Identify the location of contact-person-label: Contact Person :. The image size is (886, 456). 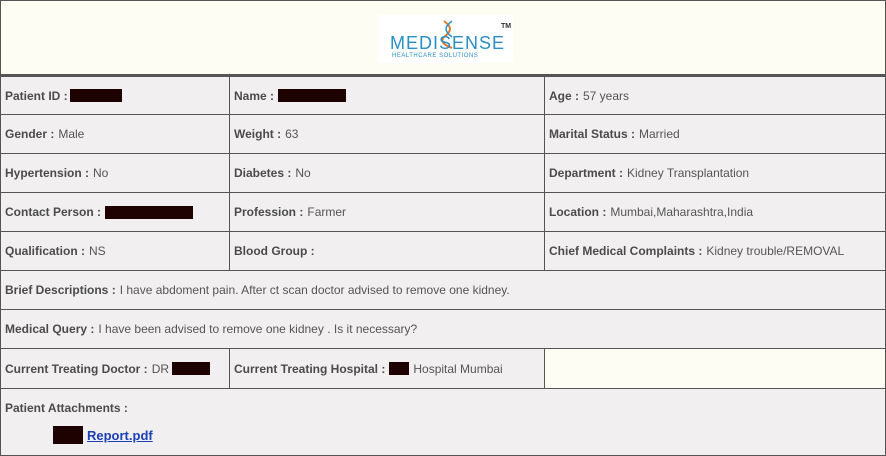
(53, 212).